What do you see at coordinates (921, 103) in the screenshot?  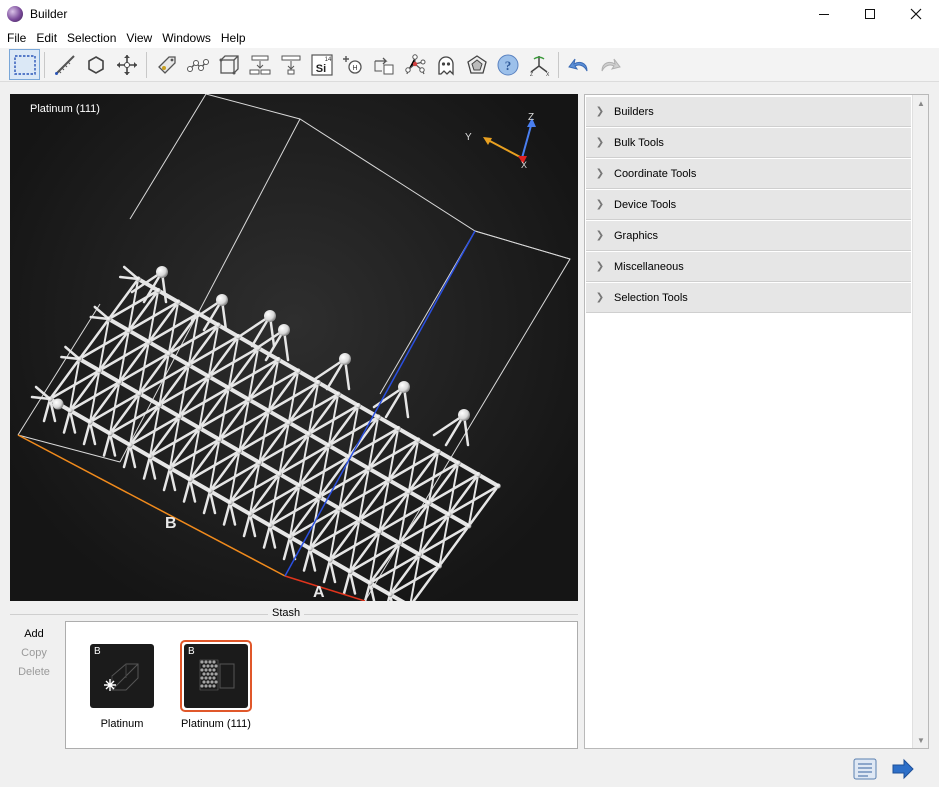 I see `scroll-up-icon: ▲` at bounding box center [921, 103].